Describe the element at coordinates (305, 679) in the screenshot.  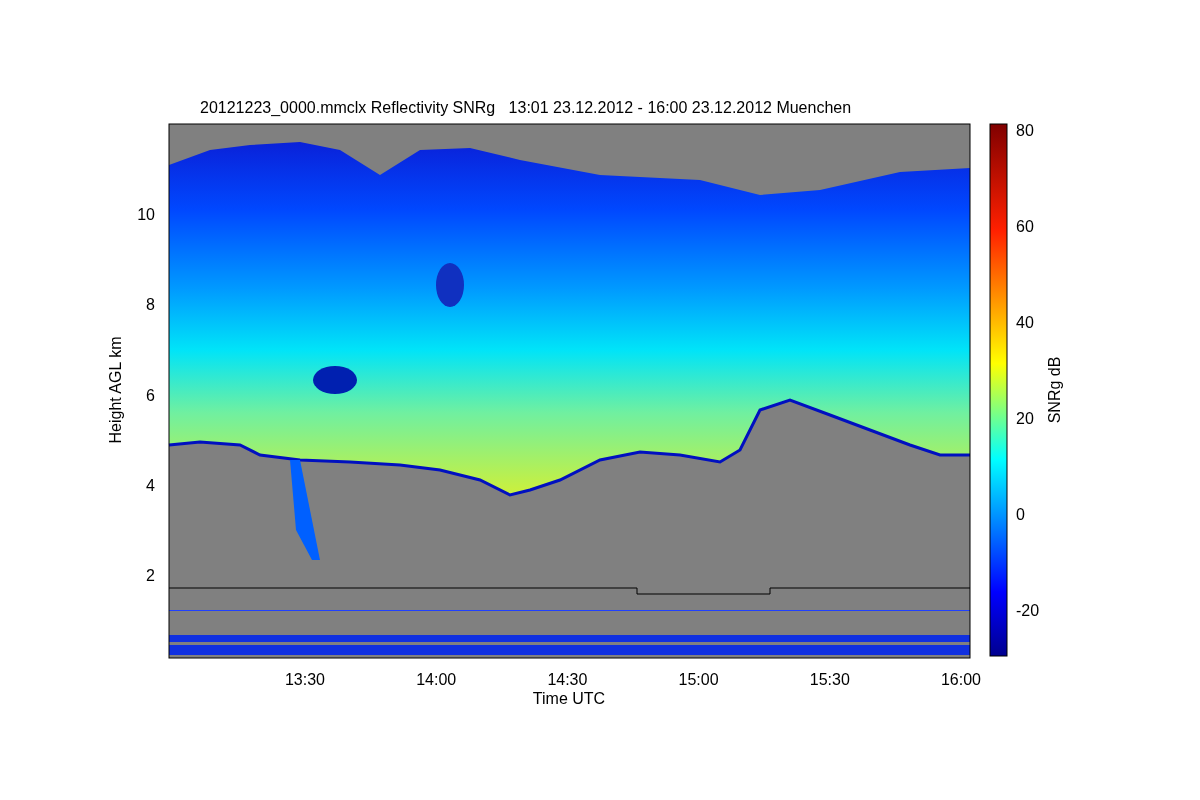
I see `x-tick-label: 13:30` at that location.